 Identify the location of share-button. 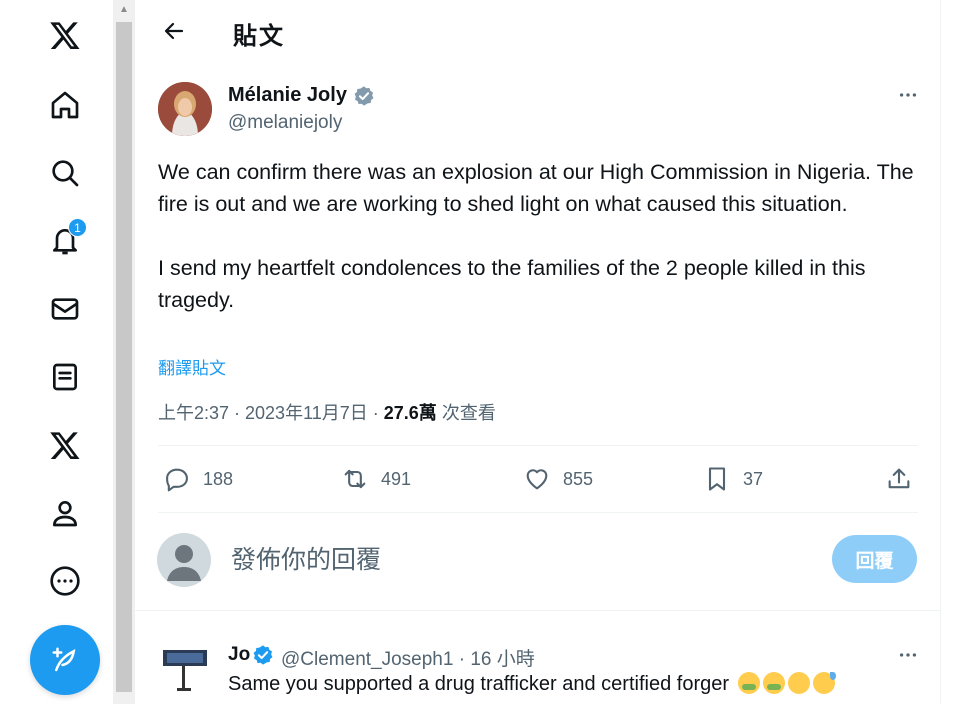
(905, 479).